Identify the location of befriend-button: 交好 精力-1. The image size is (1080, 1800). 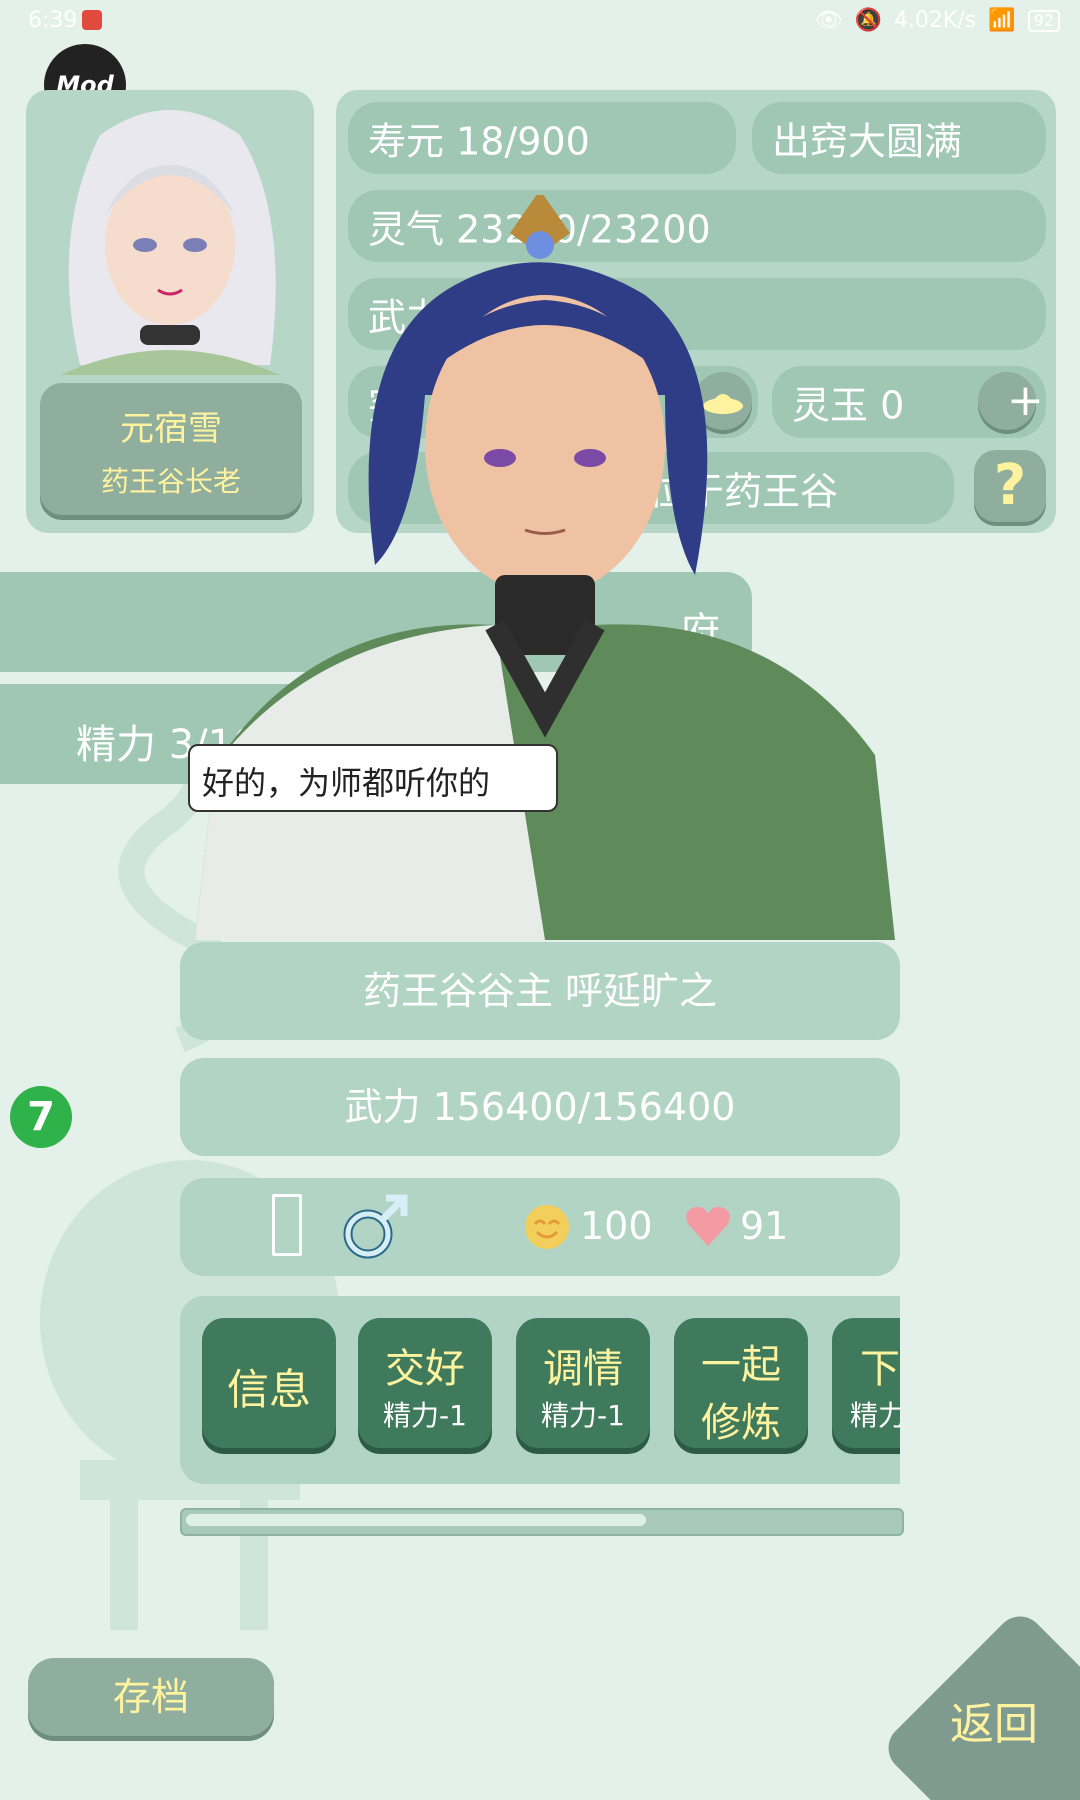
(425, 1383).